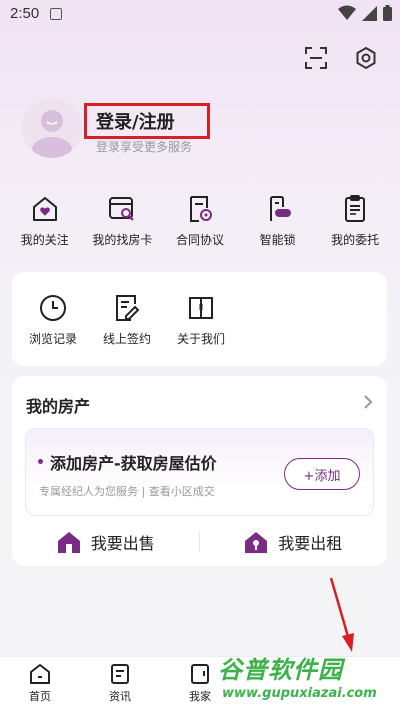  I want to click on tool-browse-history: 浏览记录, so click(53, 319).